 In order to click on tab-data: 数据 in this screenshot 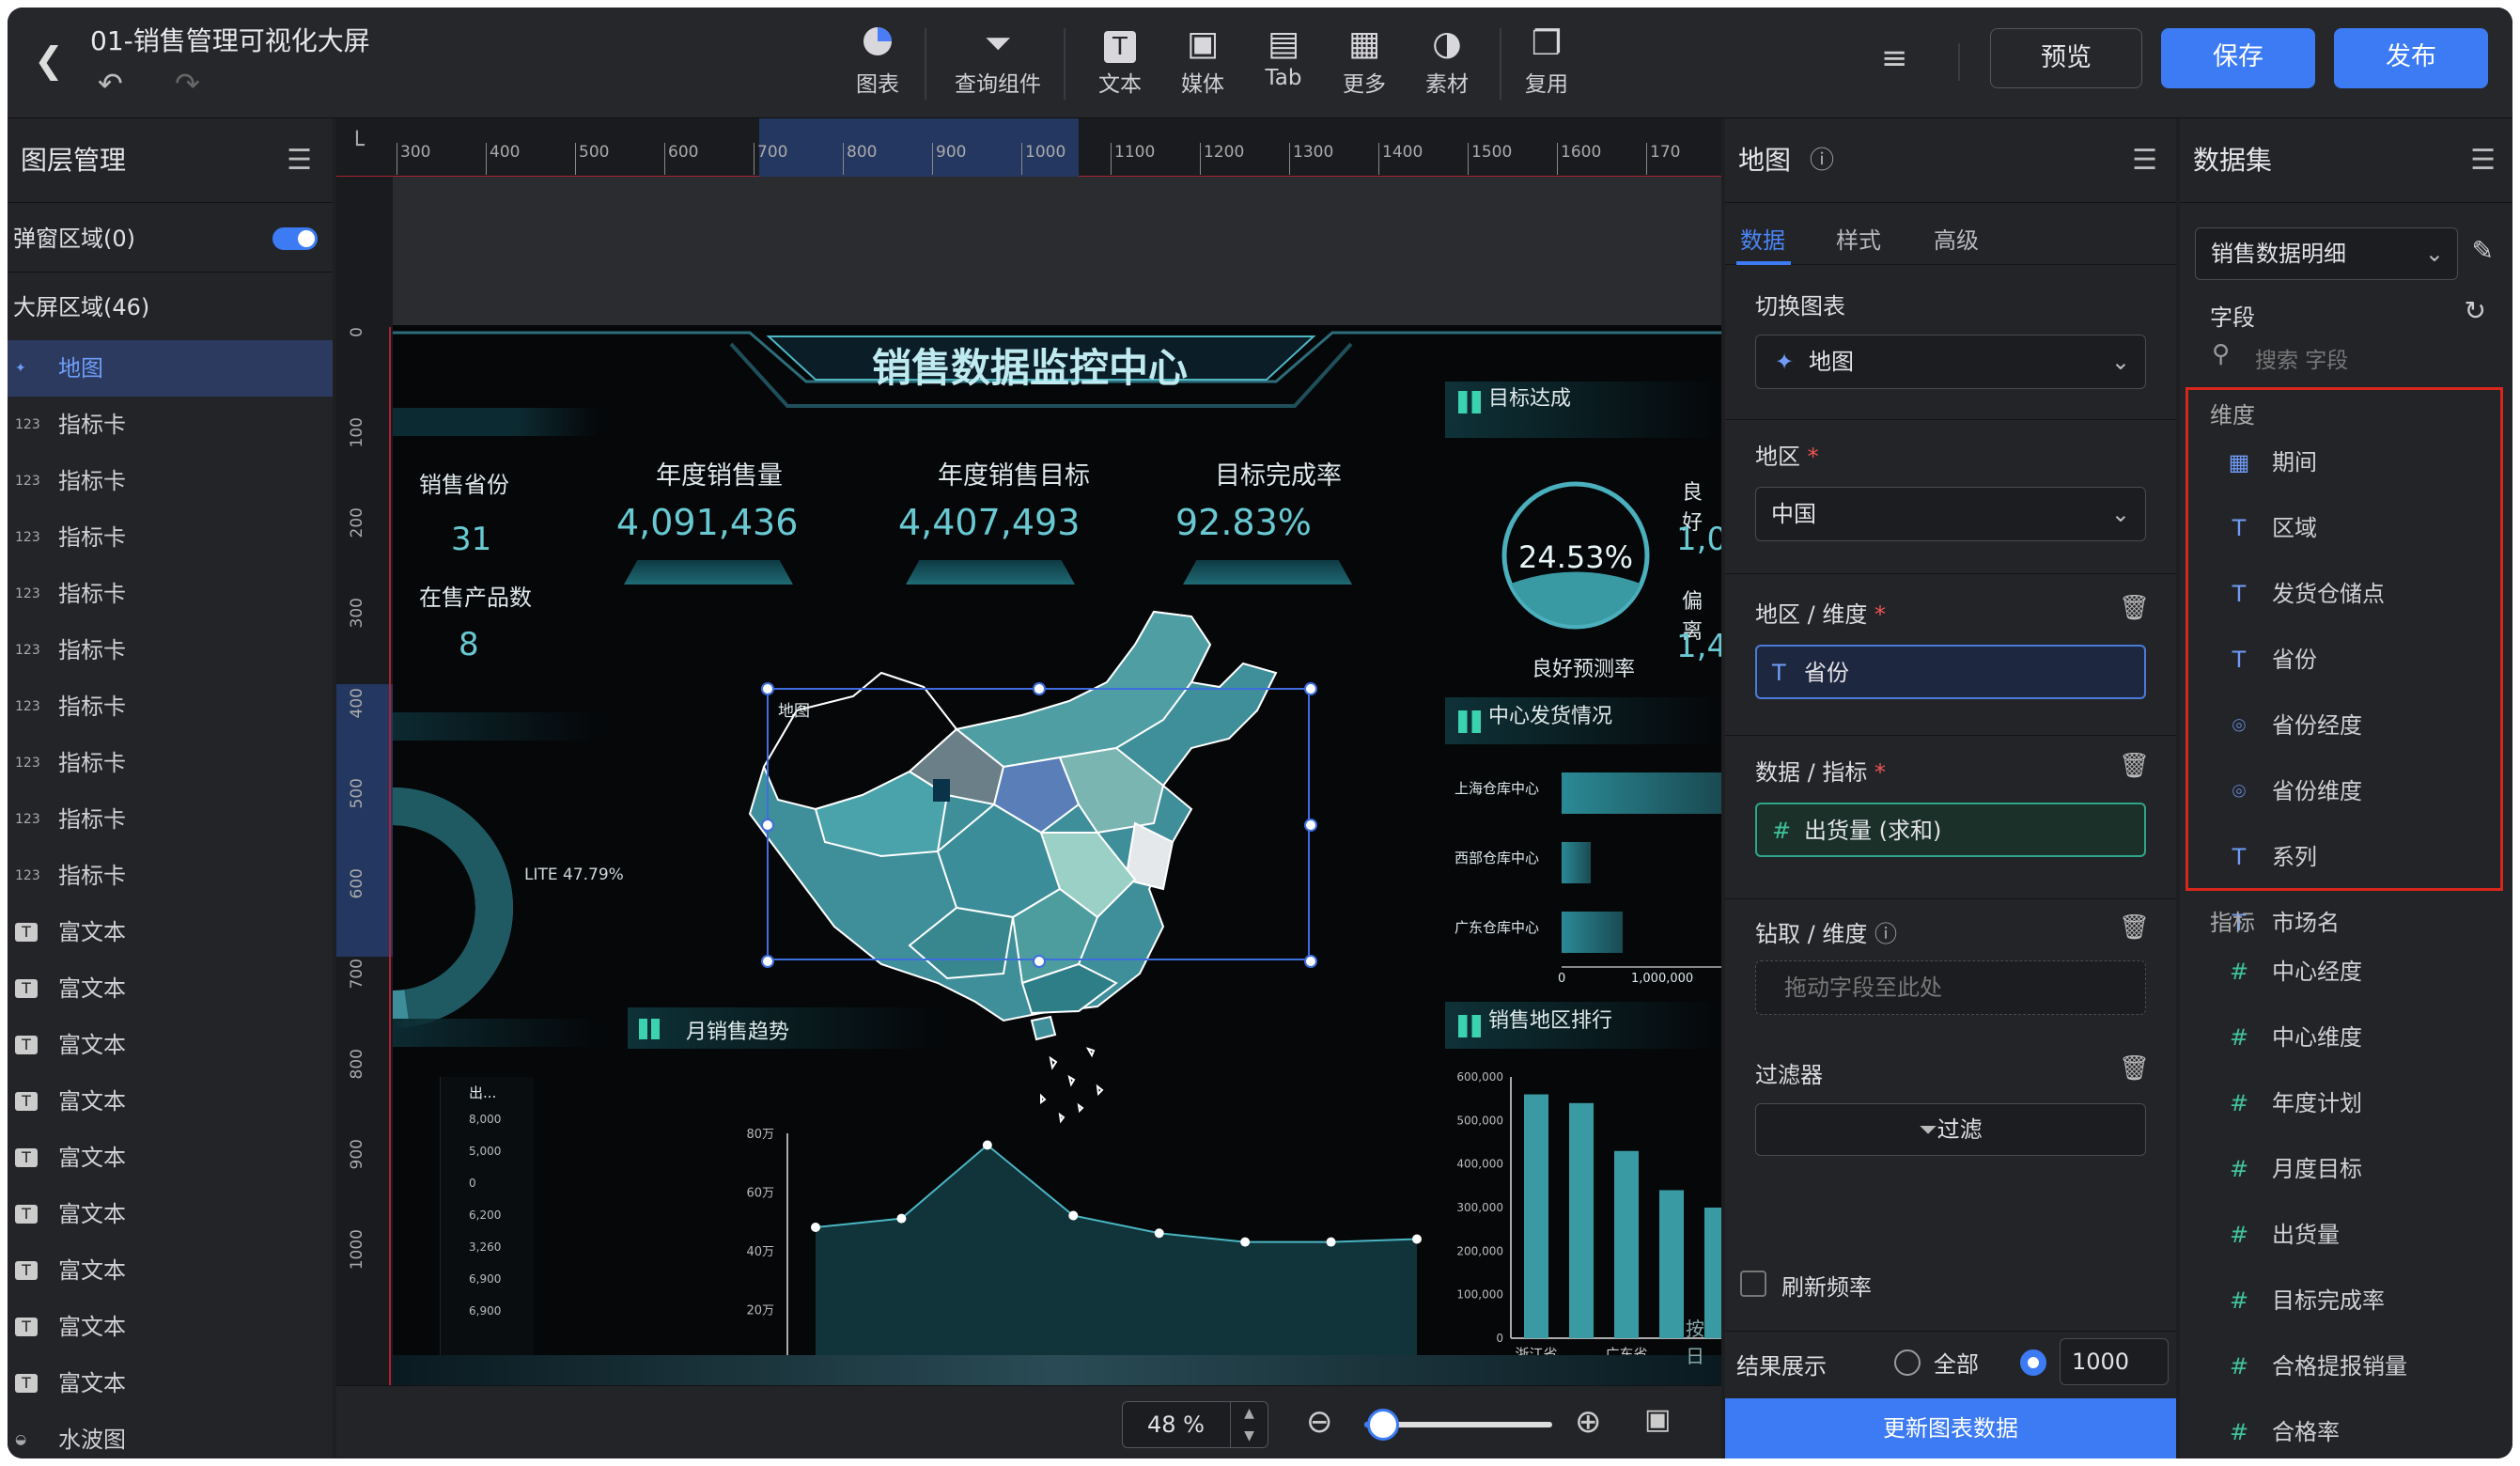, I will do `click(1762, 238)`.